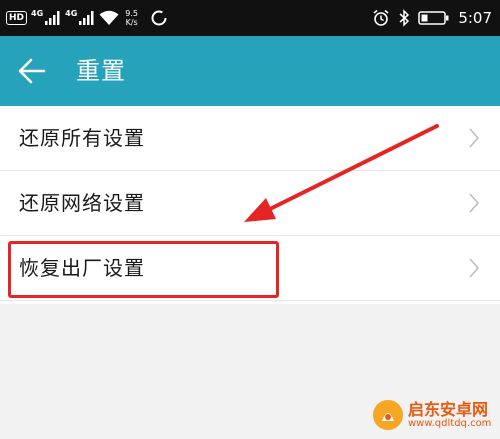  What do you see at coordinates (388, 415) in the screenshot?
I see `watermark-logo-icon` at bounding box center [388, 415].